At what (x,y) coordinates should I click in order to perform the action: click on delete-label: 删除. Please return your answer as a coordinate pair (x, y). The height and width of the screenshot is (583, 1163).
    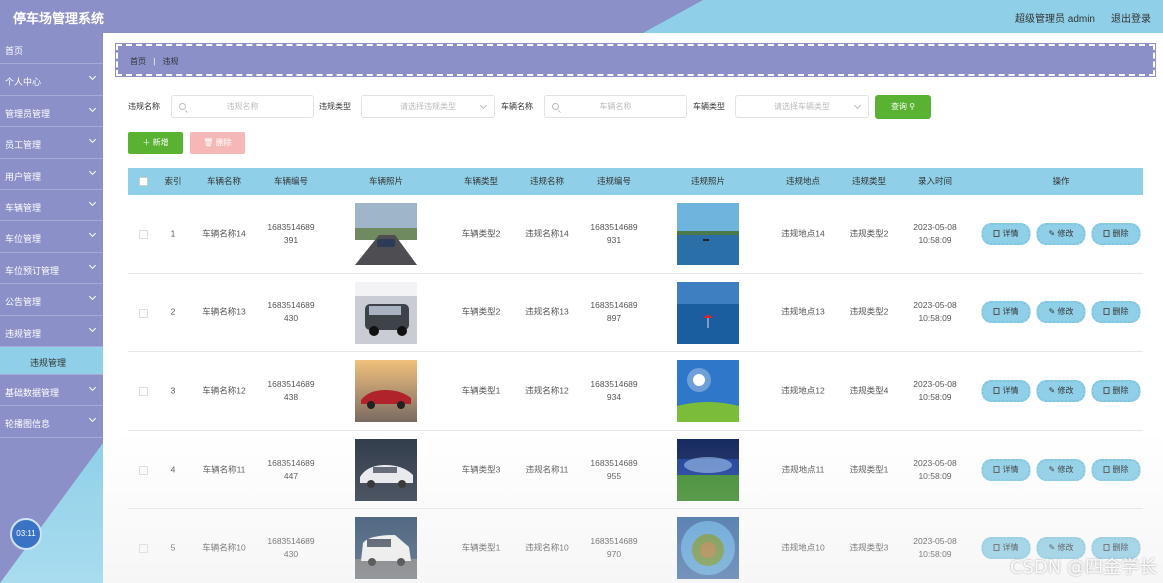
    Looking at the image, I should click on (1120, 233).